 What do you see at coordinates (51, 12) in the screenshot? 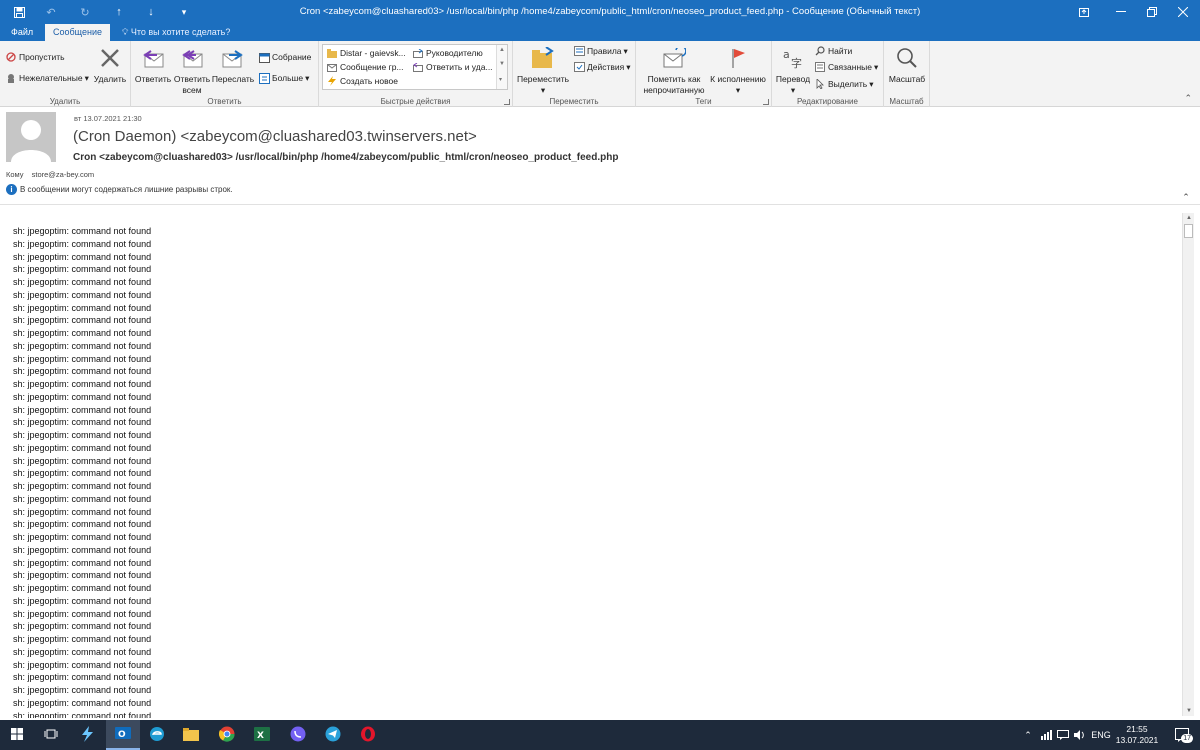
I see `undo-icon: ↶` at bounding box center [51, 12].